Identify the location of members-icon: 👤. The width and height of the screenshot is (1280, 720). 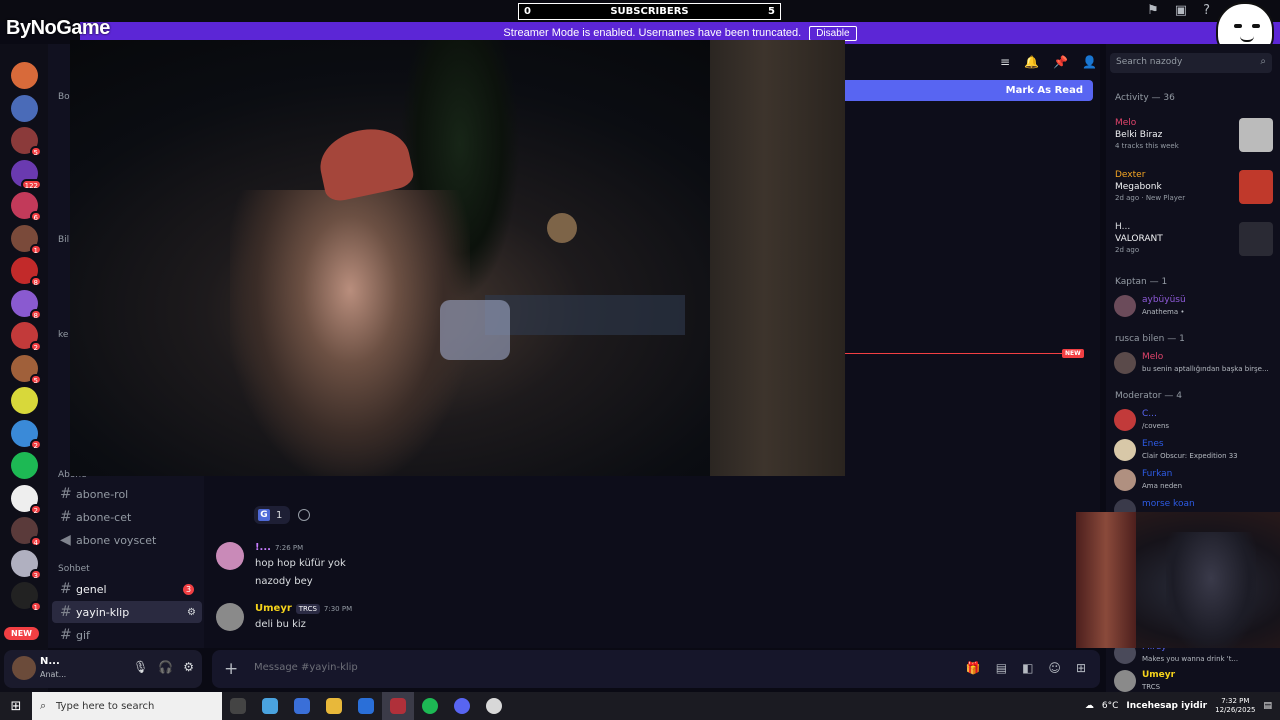
(1089, 62).